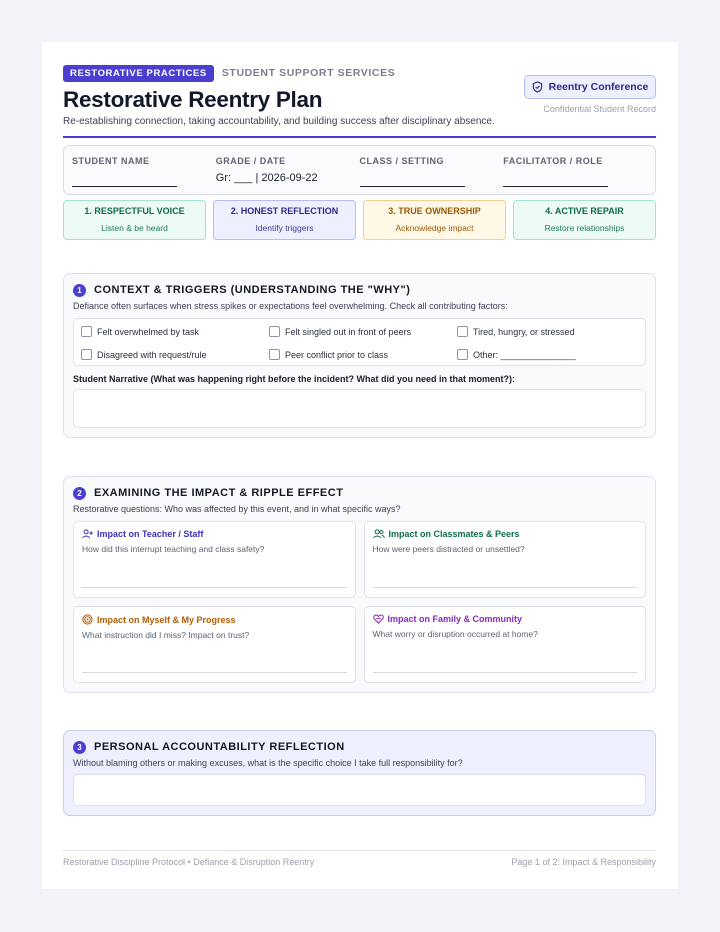  I want to click on step-subtitle: Acknowledge impact, so click(434, 228).